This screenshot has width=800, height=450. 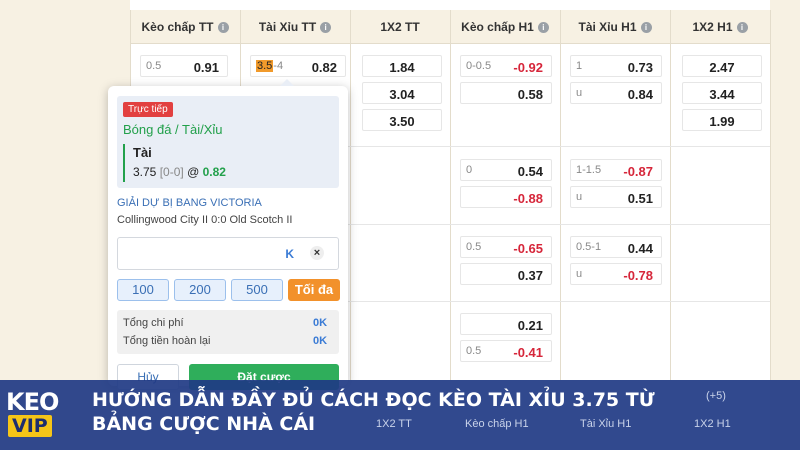 I want to click on col-header-handicap-ft: Kèo chấp TT i, so click(x=185, y=27).